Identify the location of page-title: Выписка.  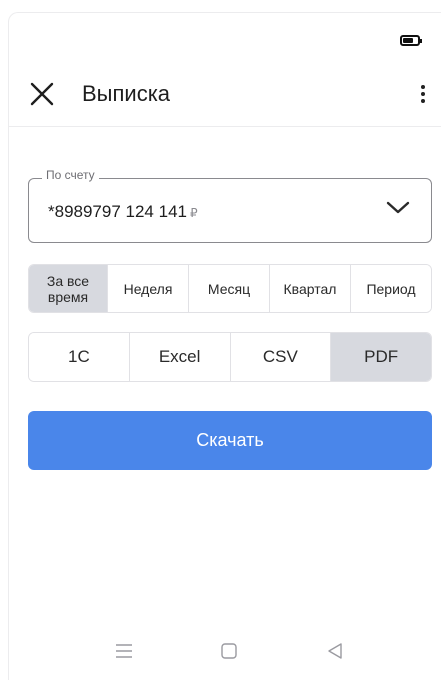
(126, 93).